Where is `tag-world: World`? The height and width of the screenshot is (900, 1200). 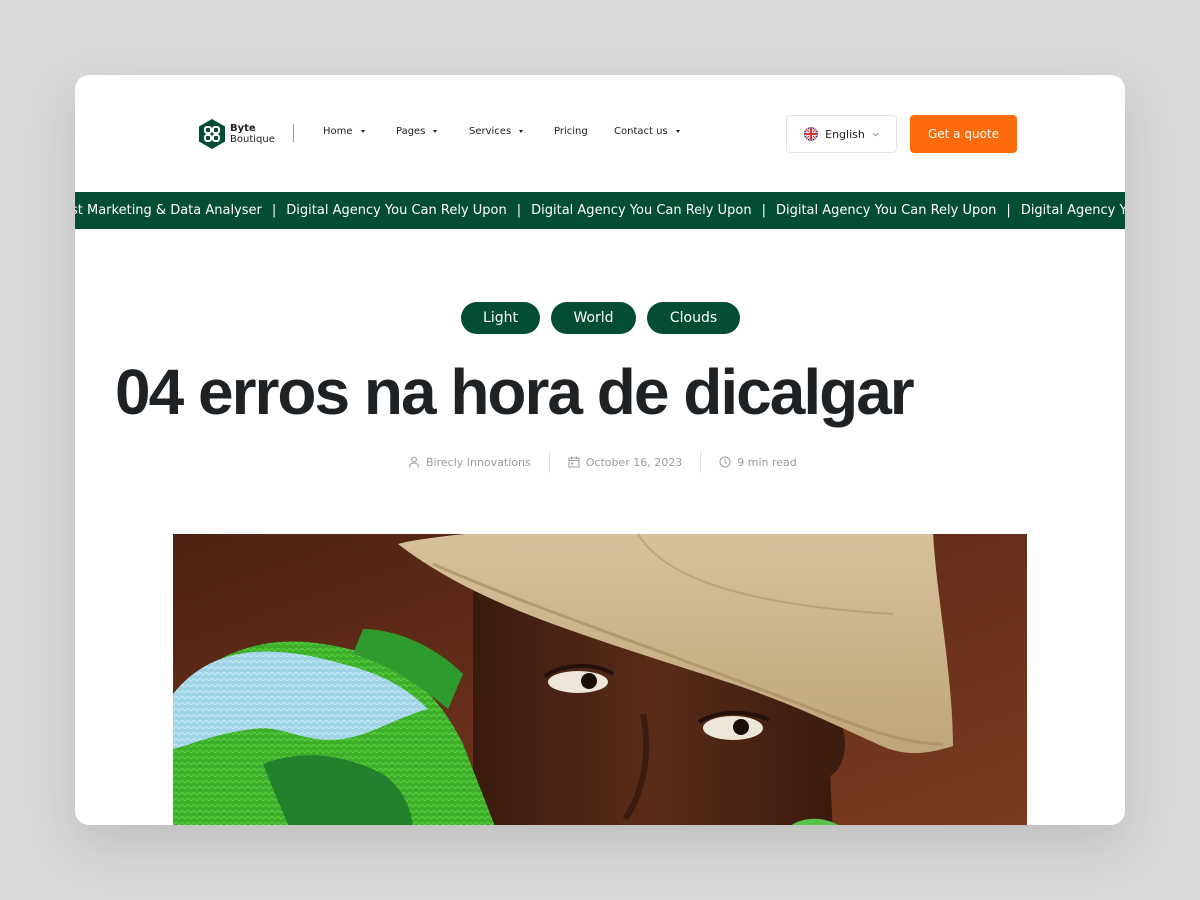 tag-world: World is located at coordinates (593, 318).